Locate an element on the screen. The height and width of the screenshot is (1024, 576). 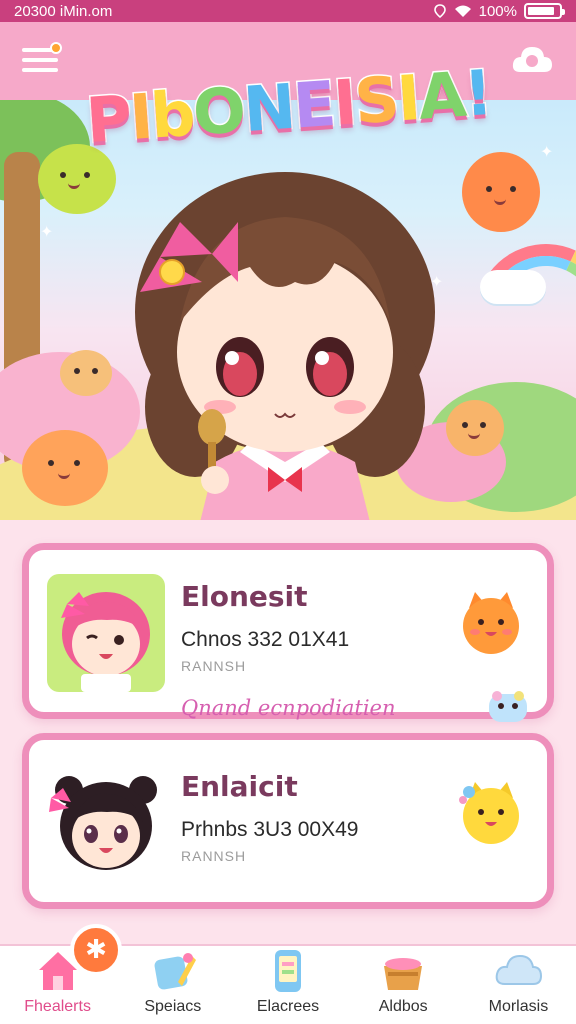
logo-letter: A is located at coordinates (441, 95).